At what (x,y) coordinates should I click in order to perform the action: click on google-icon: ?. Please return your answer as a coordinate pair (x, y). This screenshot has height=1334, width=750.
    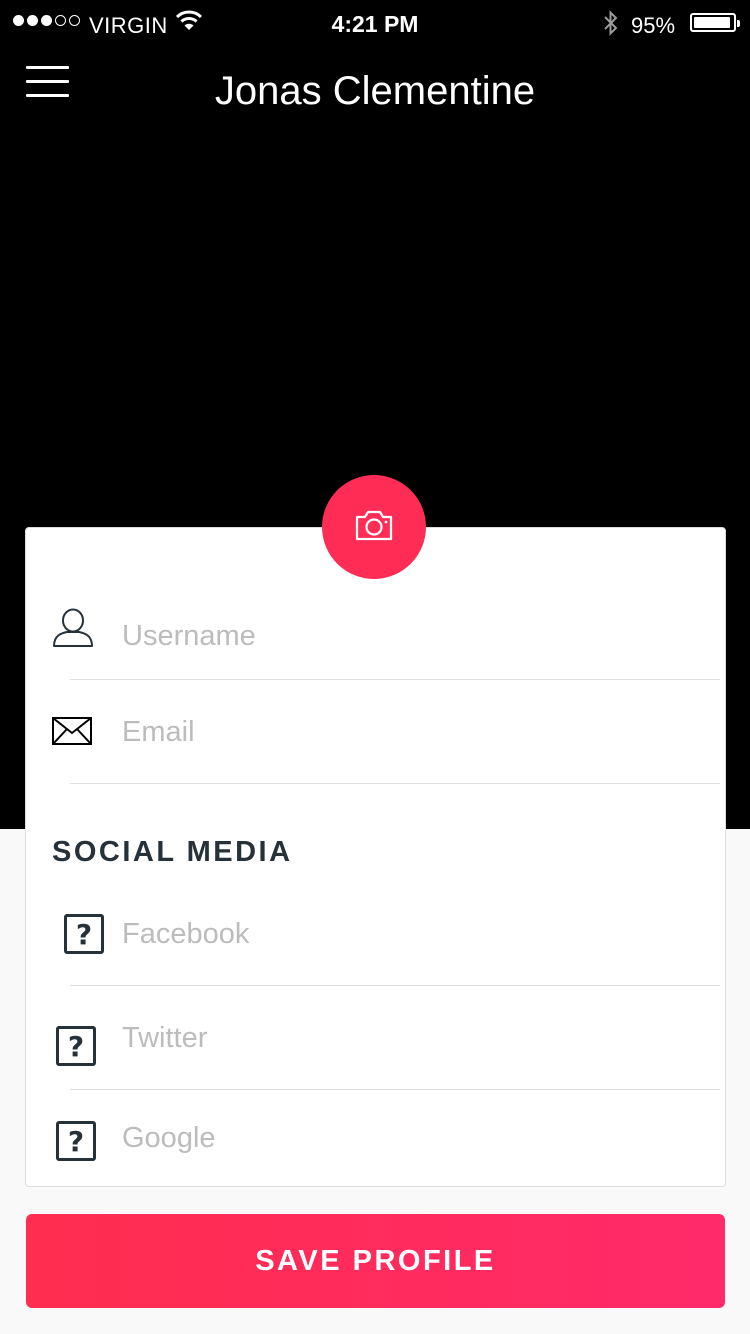
    Looking at the image, I should click on (76, 1141).